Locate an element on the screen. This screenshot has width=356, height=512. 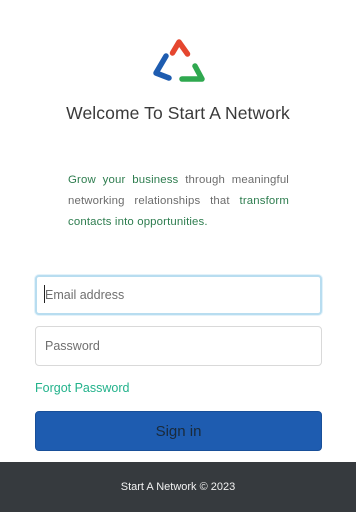
start-a-network-logo-icon is located at coordinates (179, 60).